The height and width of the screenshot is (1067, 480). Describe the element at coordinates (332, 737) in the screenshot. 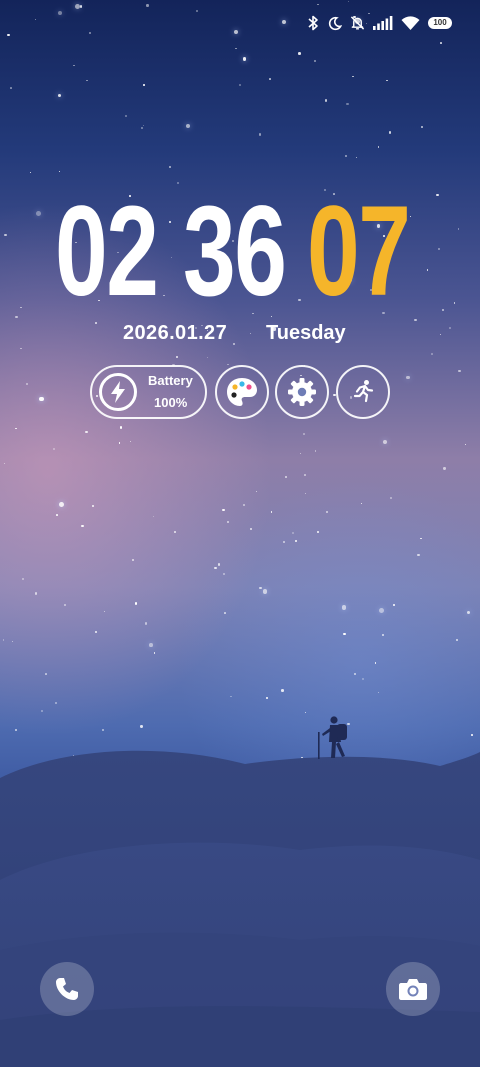

I see `hiker-silhouette` at that location.